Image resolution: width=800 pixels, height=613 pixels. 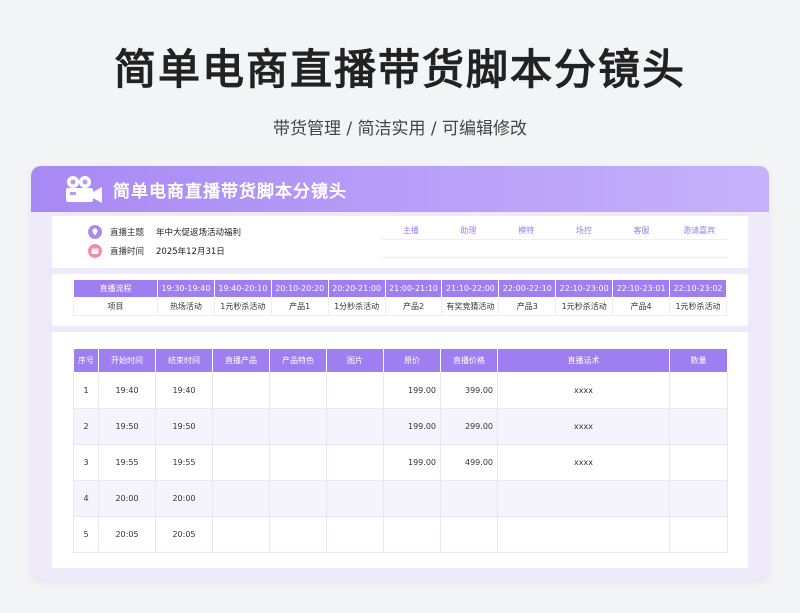 I want to click on table-cell: 499.00, so click(x=469, y=462).